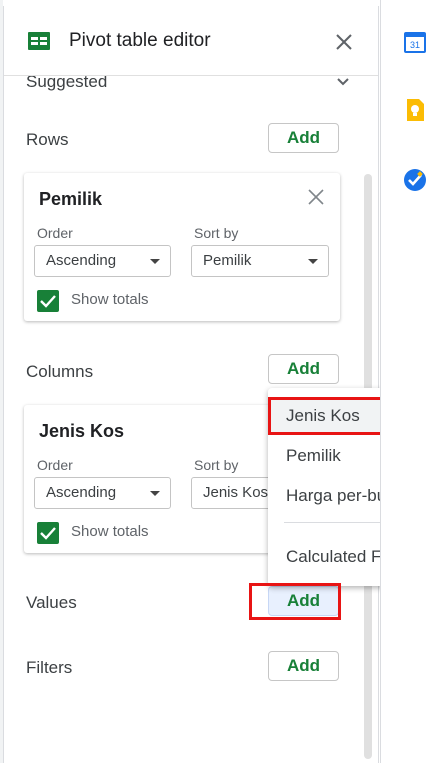  What do you see at coordinates (316, 197) in the screenshot?
I see `remove-field-icon` at bounding box center [316, 197].